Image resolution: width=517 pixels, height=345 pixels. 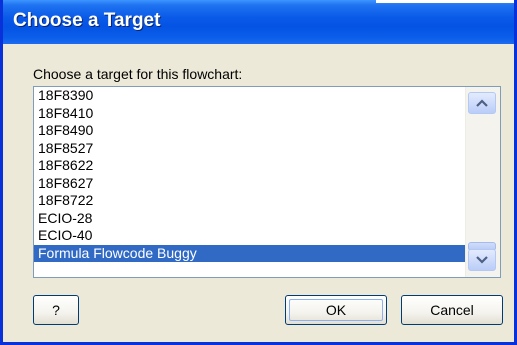 I want to click on ok-button: OK, so click(x=336, y=310).